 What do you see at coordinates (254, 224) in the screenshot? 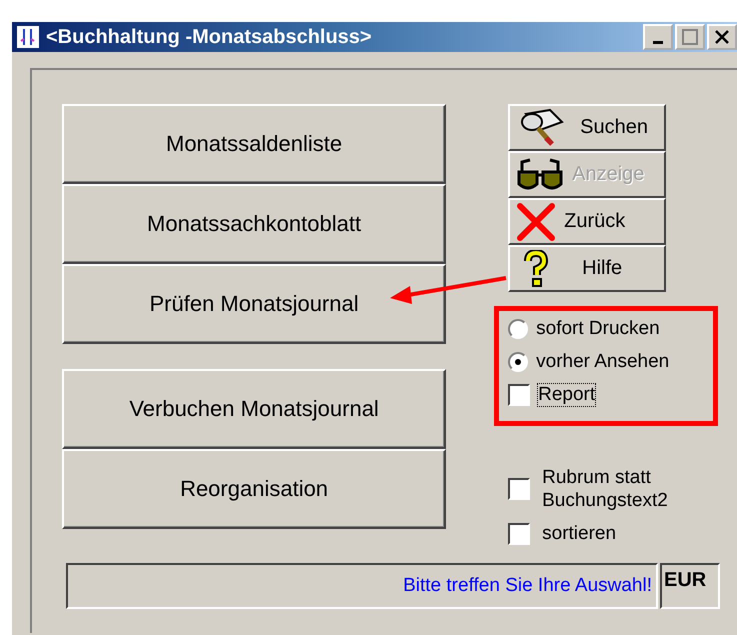
I see `action-button: Monatssachkontoblatt` at bounding box center [254, 224].